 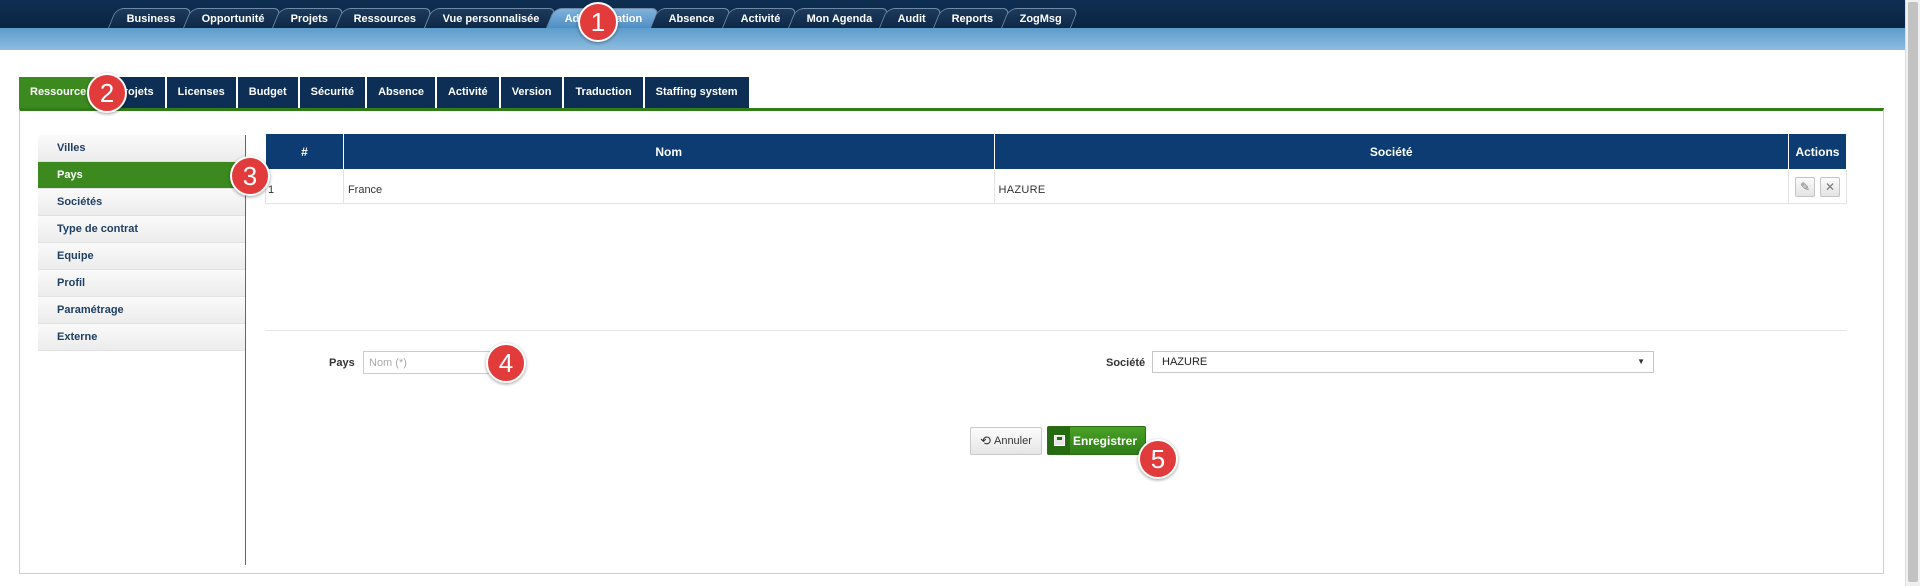 What do you see at coordinates (342, 363) in the screenshot?
I see `pays-label: Pays` at bounding box center [342, 363].